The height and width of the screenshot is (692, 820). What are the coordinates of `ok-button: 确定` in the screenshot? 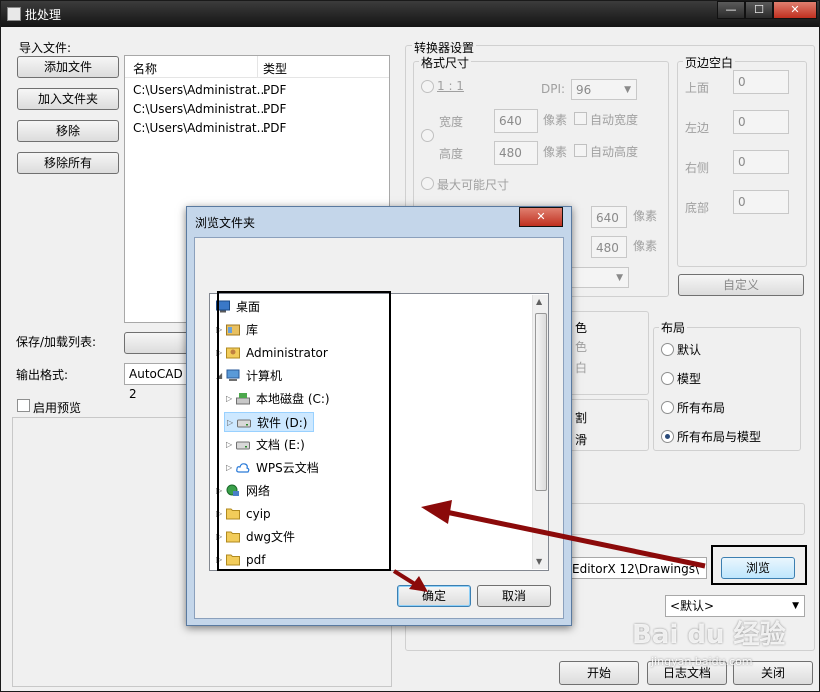 It's located at (434, 596).